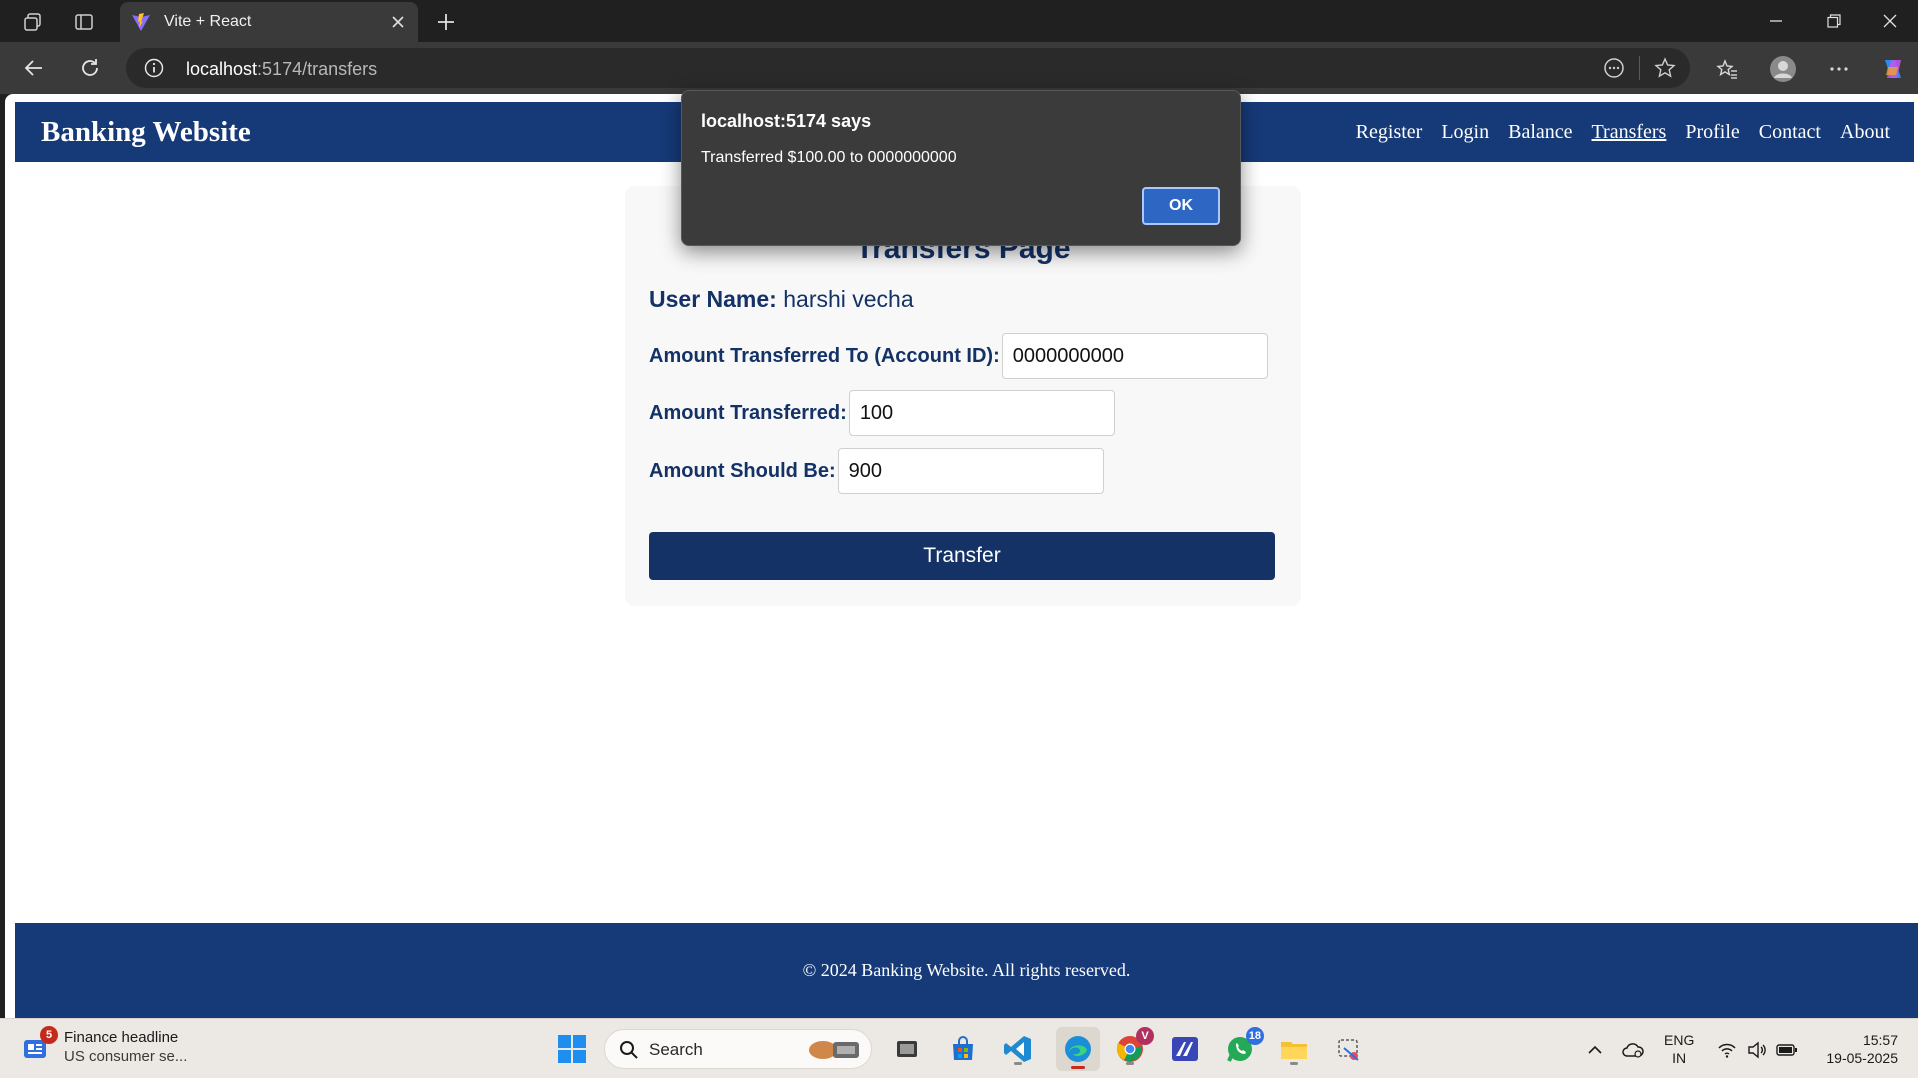 This screenshot has width=1918, height=1078. What do you see at coordinates (1540, 132) in the screenshot?
I see `nav-balance: Balance` at bounding box center [1540, 132].